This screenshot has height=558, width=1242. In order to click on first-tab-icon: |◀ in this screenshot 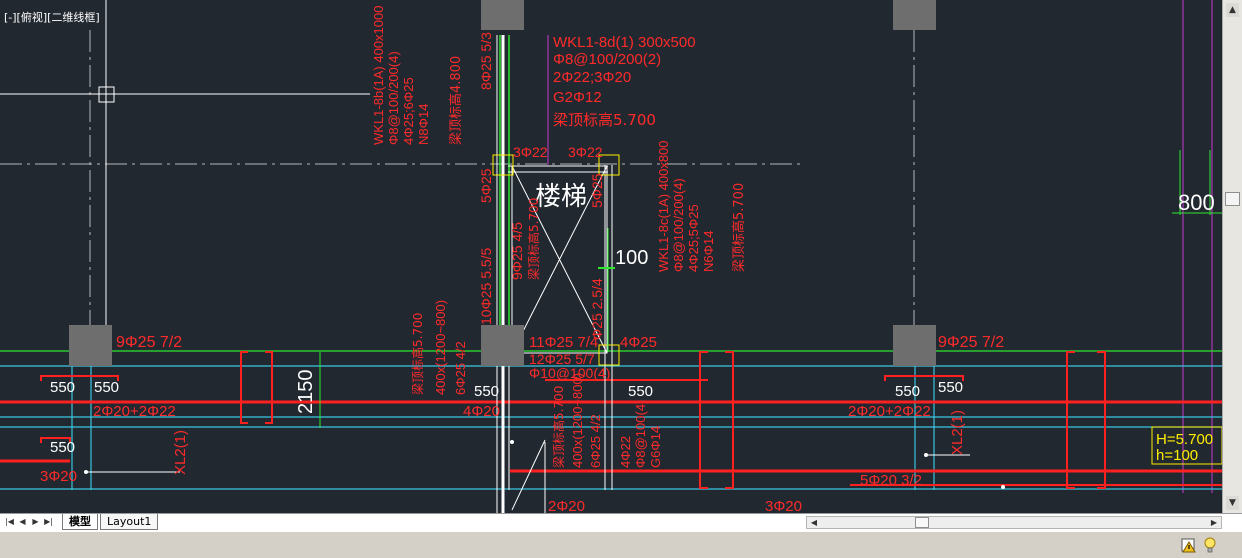, I will do `click(9, 522)`.